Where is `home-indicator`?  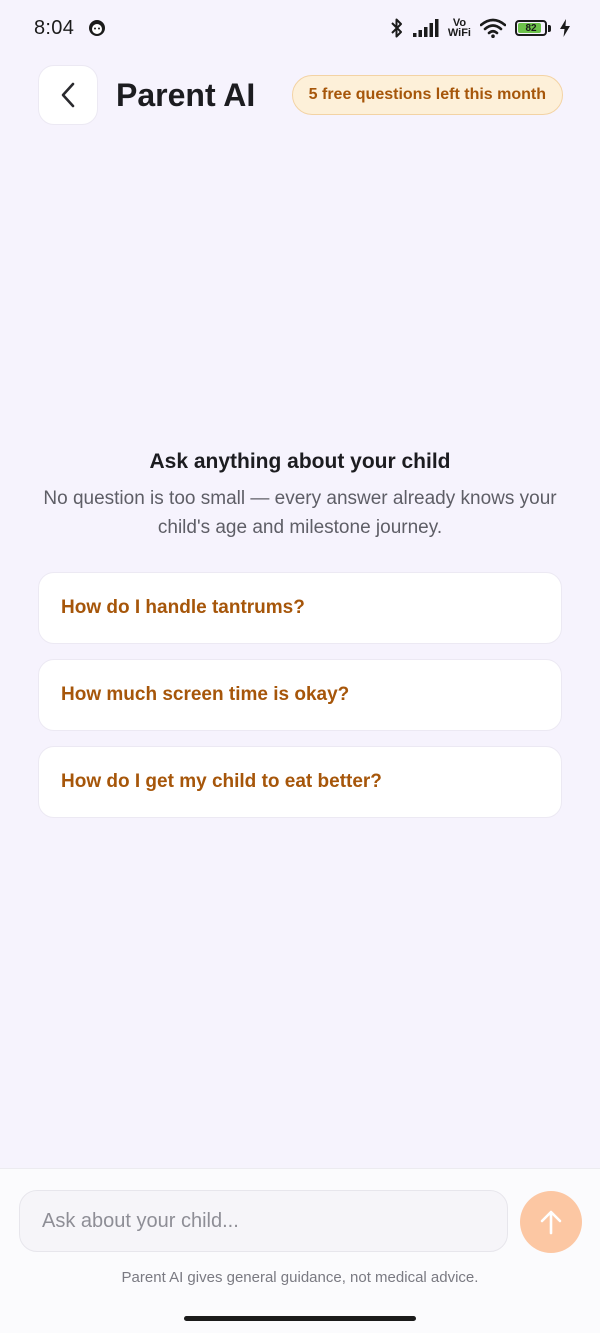
home-indicator is located at coordinates (300, 1318).